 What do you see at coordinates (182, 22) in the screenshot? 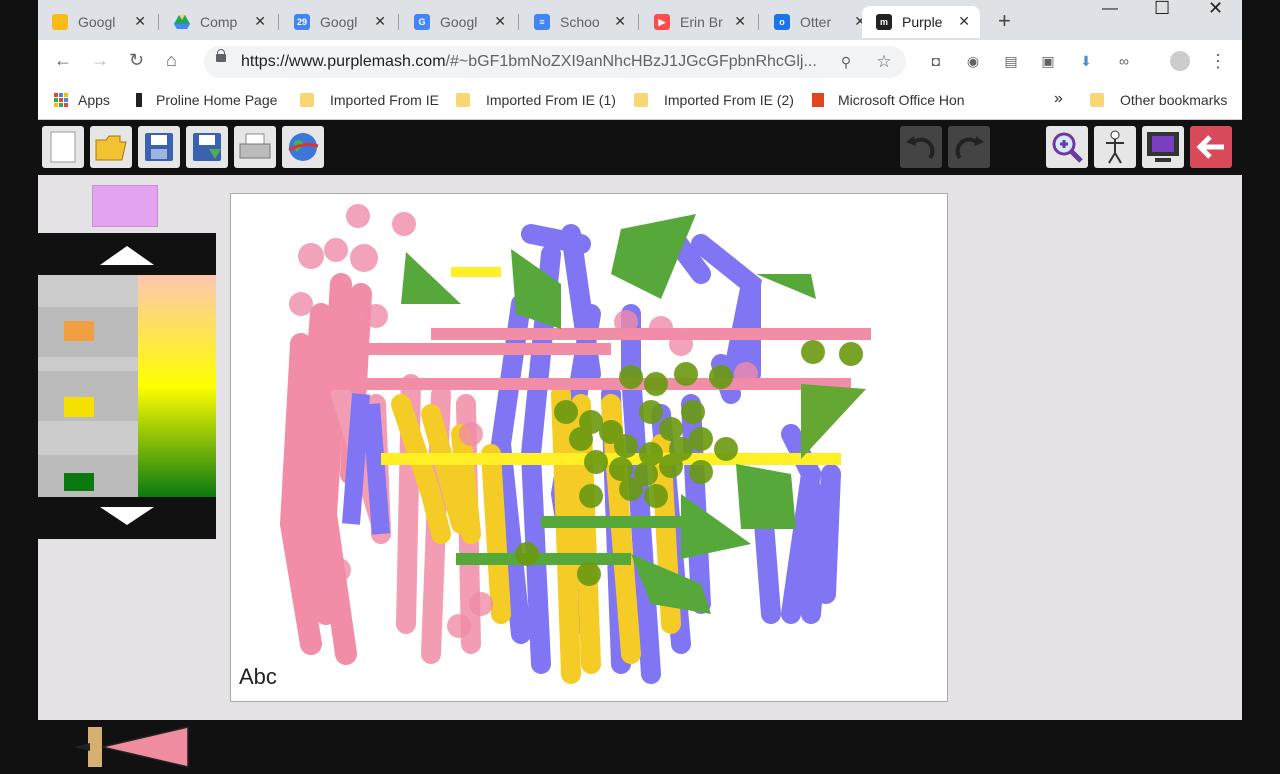
I see `drive-icon` at bounding box center [182, 22].